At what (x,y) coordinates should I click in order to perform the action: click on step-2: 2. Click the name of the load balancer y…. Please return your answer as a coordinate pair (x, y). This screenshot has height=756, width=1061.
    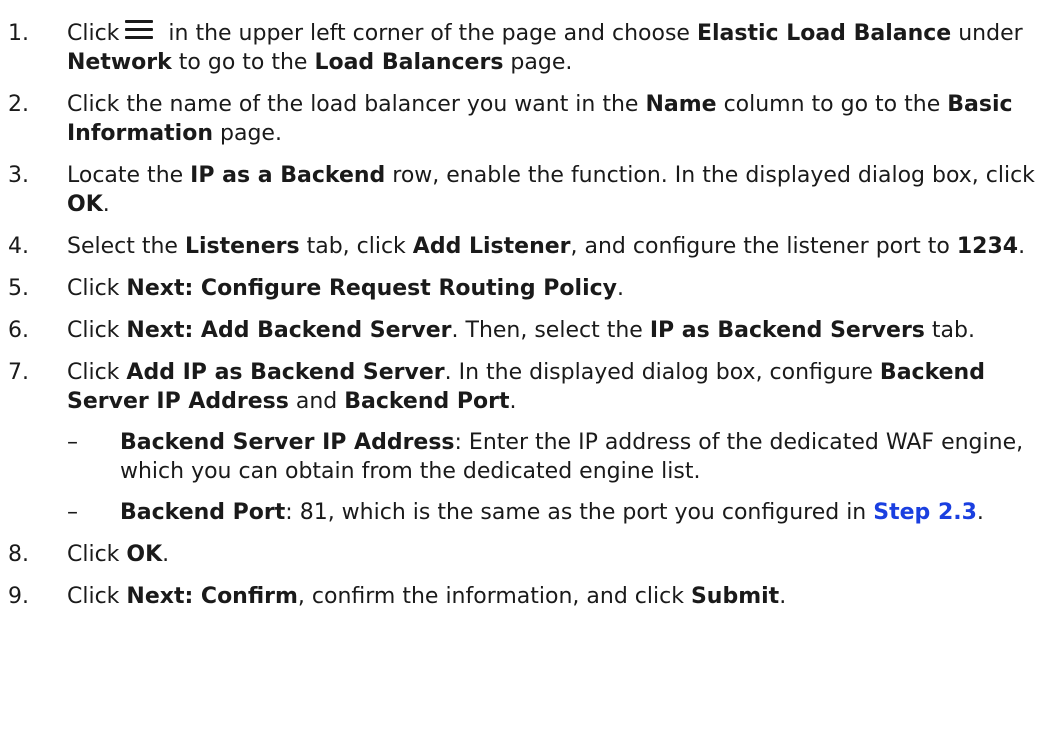
    Looking at the image, I should click on (510, 119).